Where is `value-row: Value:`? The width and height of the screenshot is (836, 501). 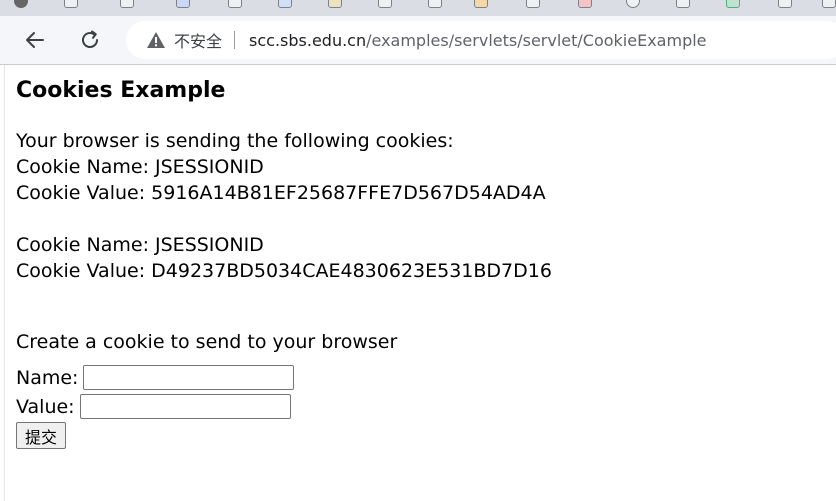 value-row: Value: is located at coordinates (284, 406).